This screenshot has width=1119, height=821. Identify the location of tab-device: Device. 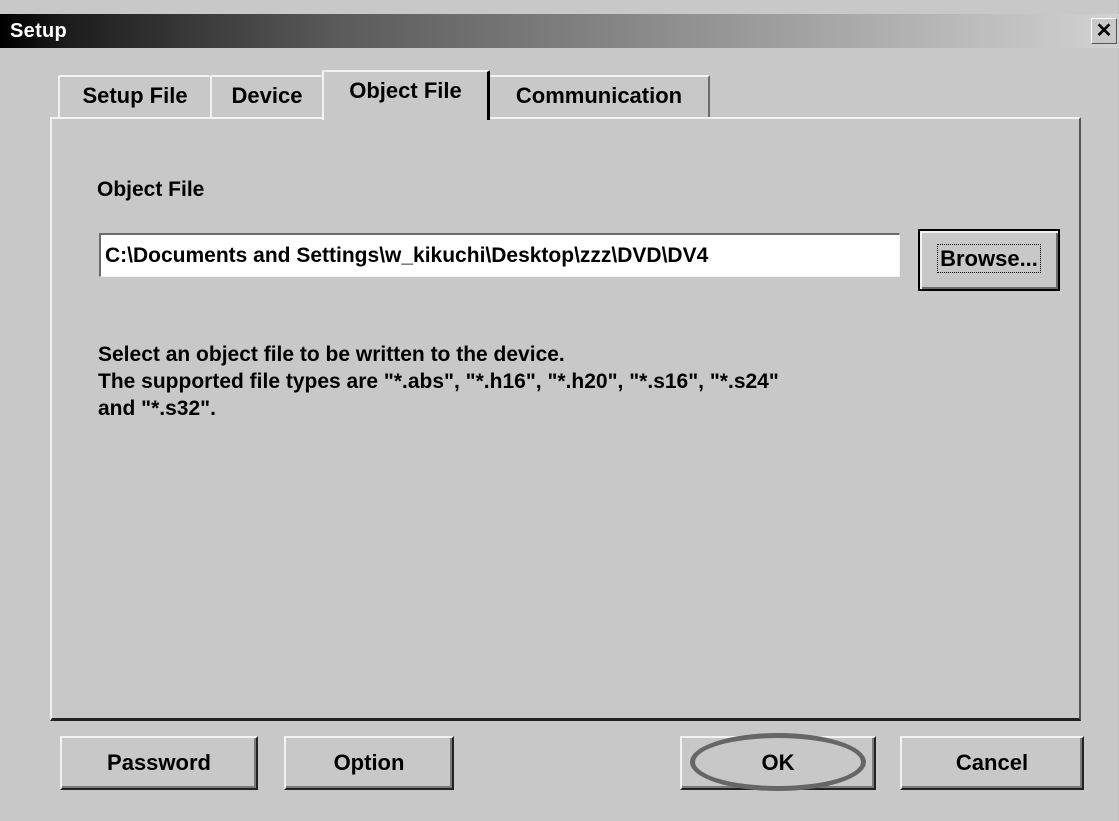
(266, 96).